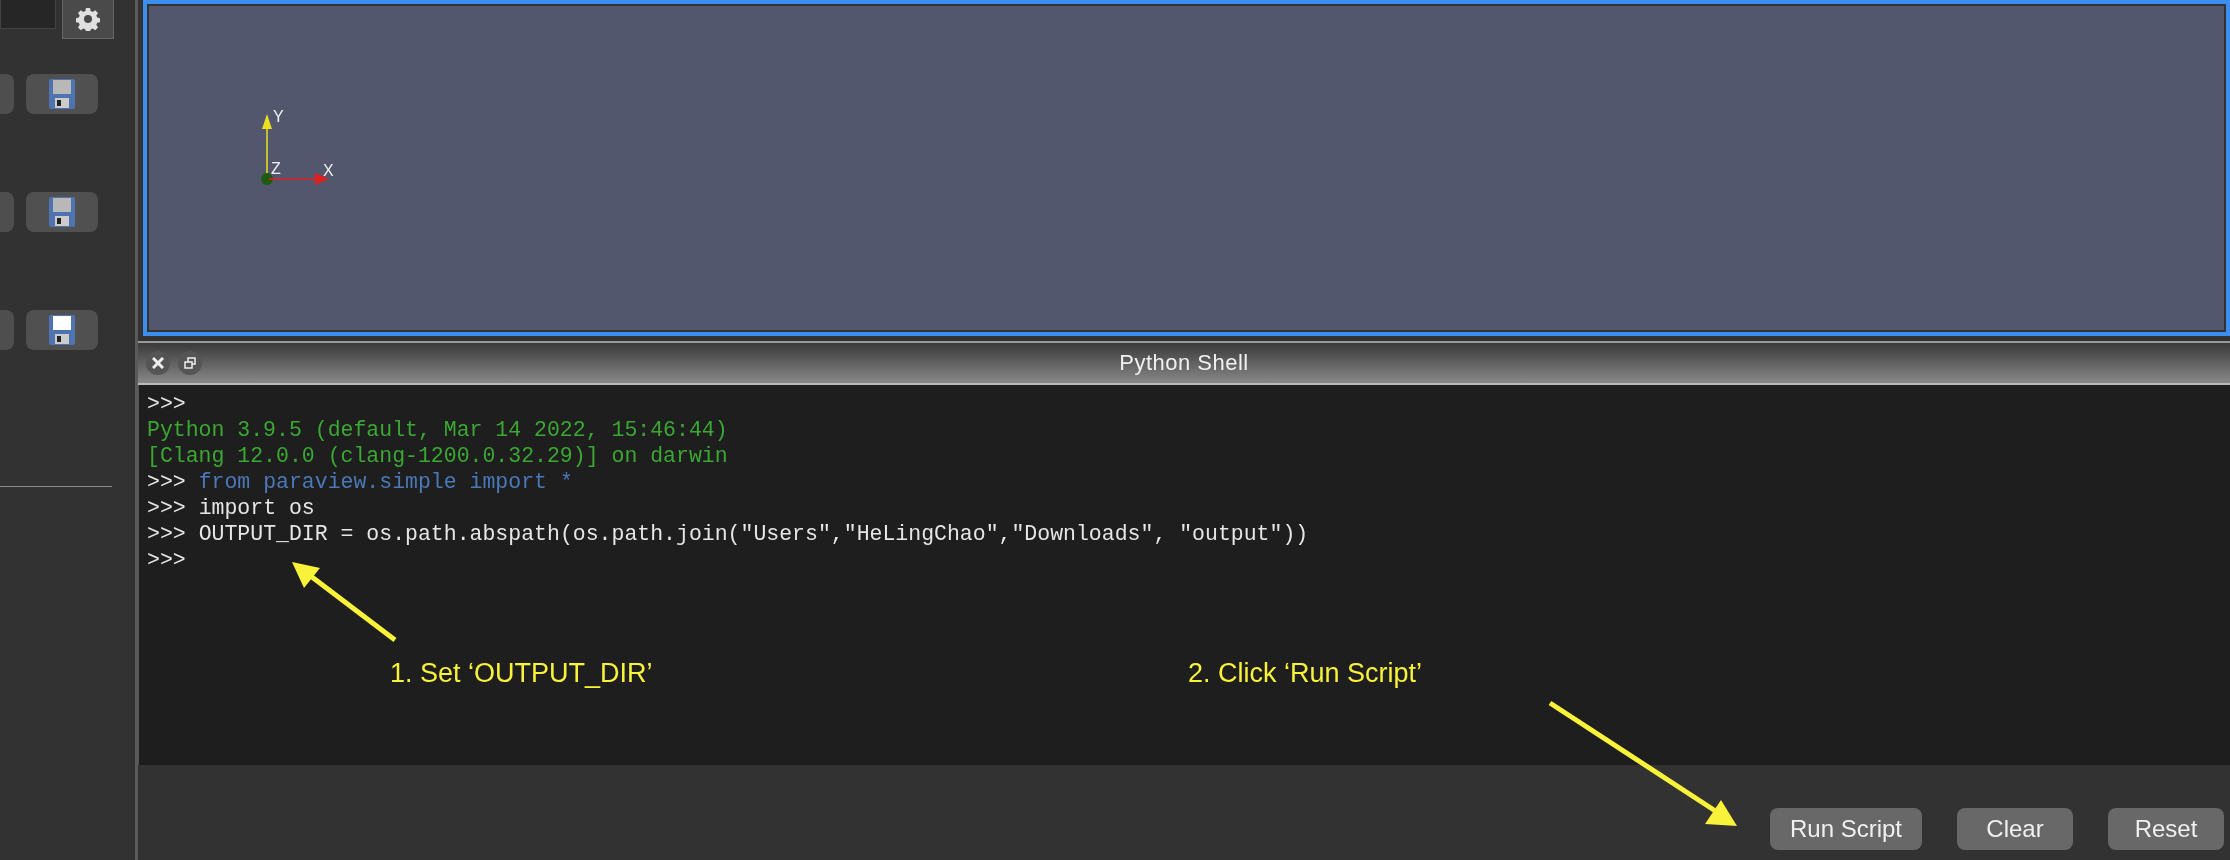  I want to click on shell-button: Clear, so click(2015, 829).